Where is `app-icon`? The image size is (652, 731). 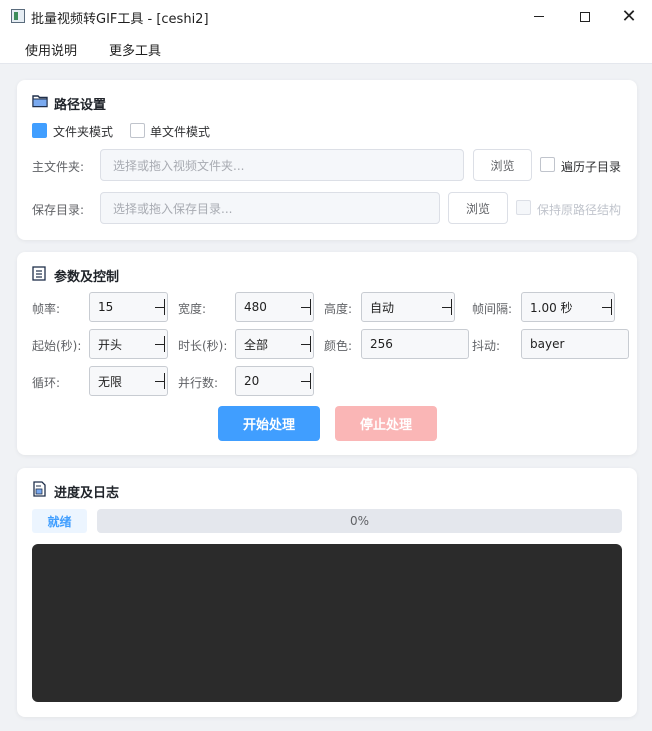
app-icon is located at coordinates (18, 16).